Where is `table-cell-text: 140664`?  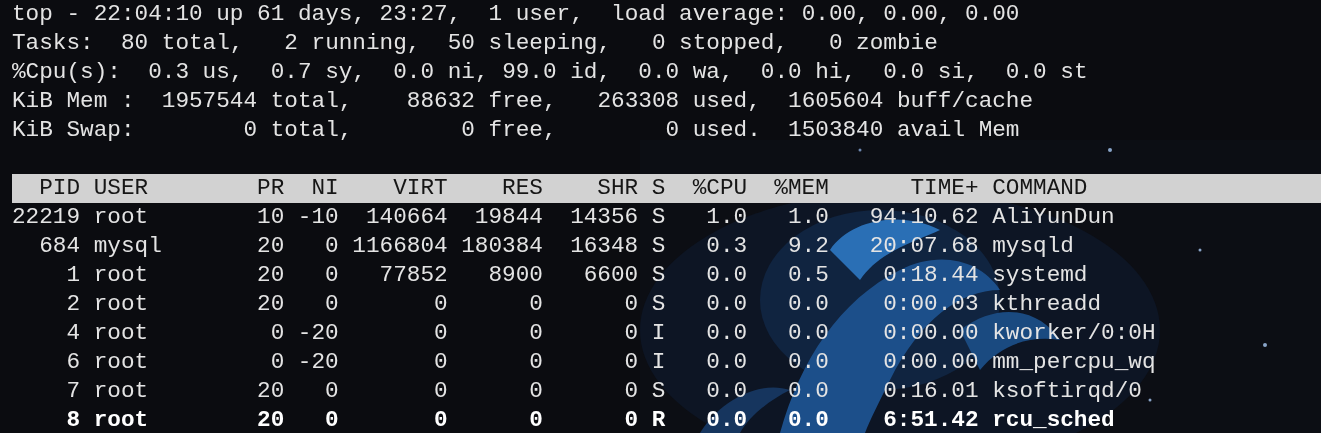
table-cell-text: 140664 is located at coordinates (406, 217).